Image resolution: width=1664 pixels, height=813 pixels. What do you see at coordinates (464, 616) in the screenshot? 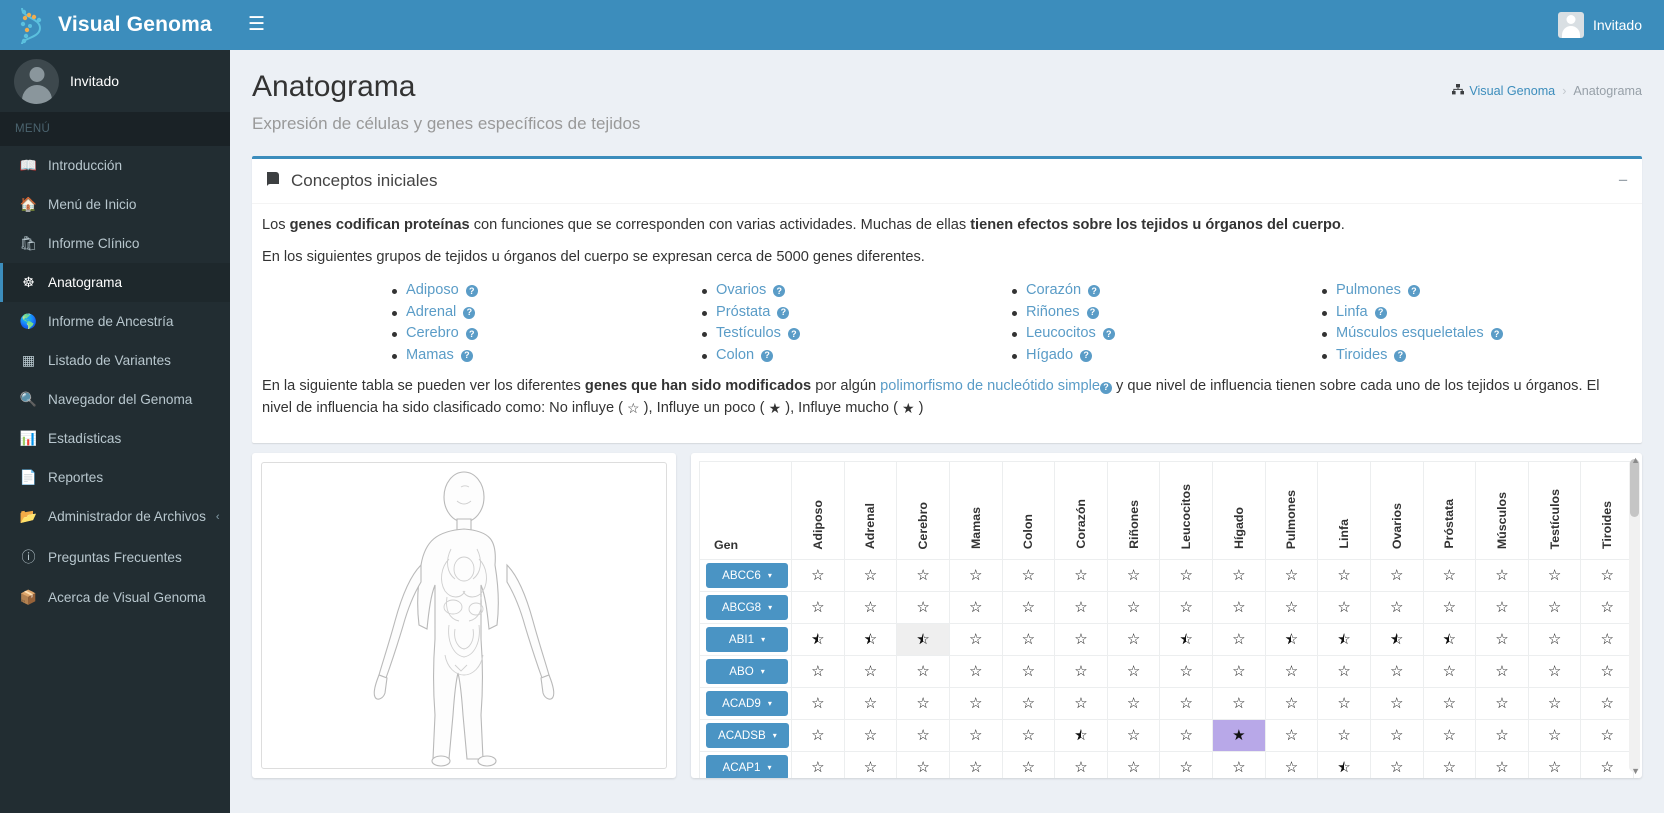
I see `anatogram-figure` at bounding box center [464, 616].